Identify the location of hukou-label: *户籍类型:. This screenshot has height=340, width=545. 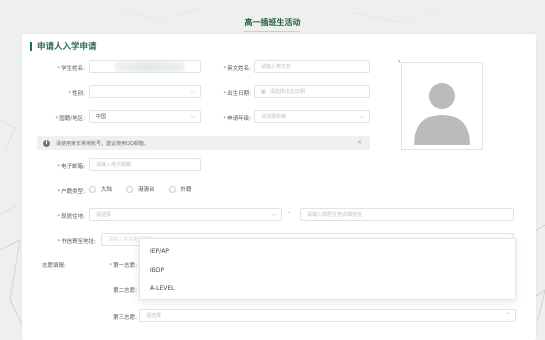
(71, 192).